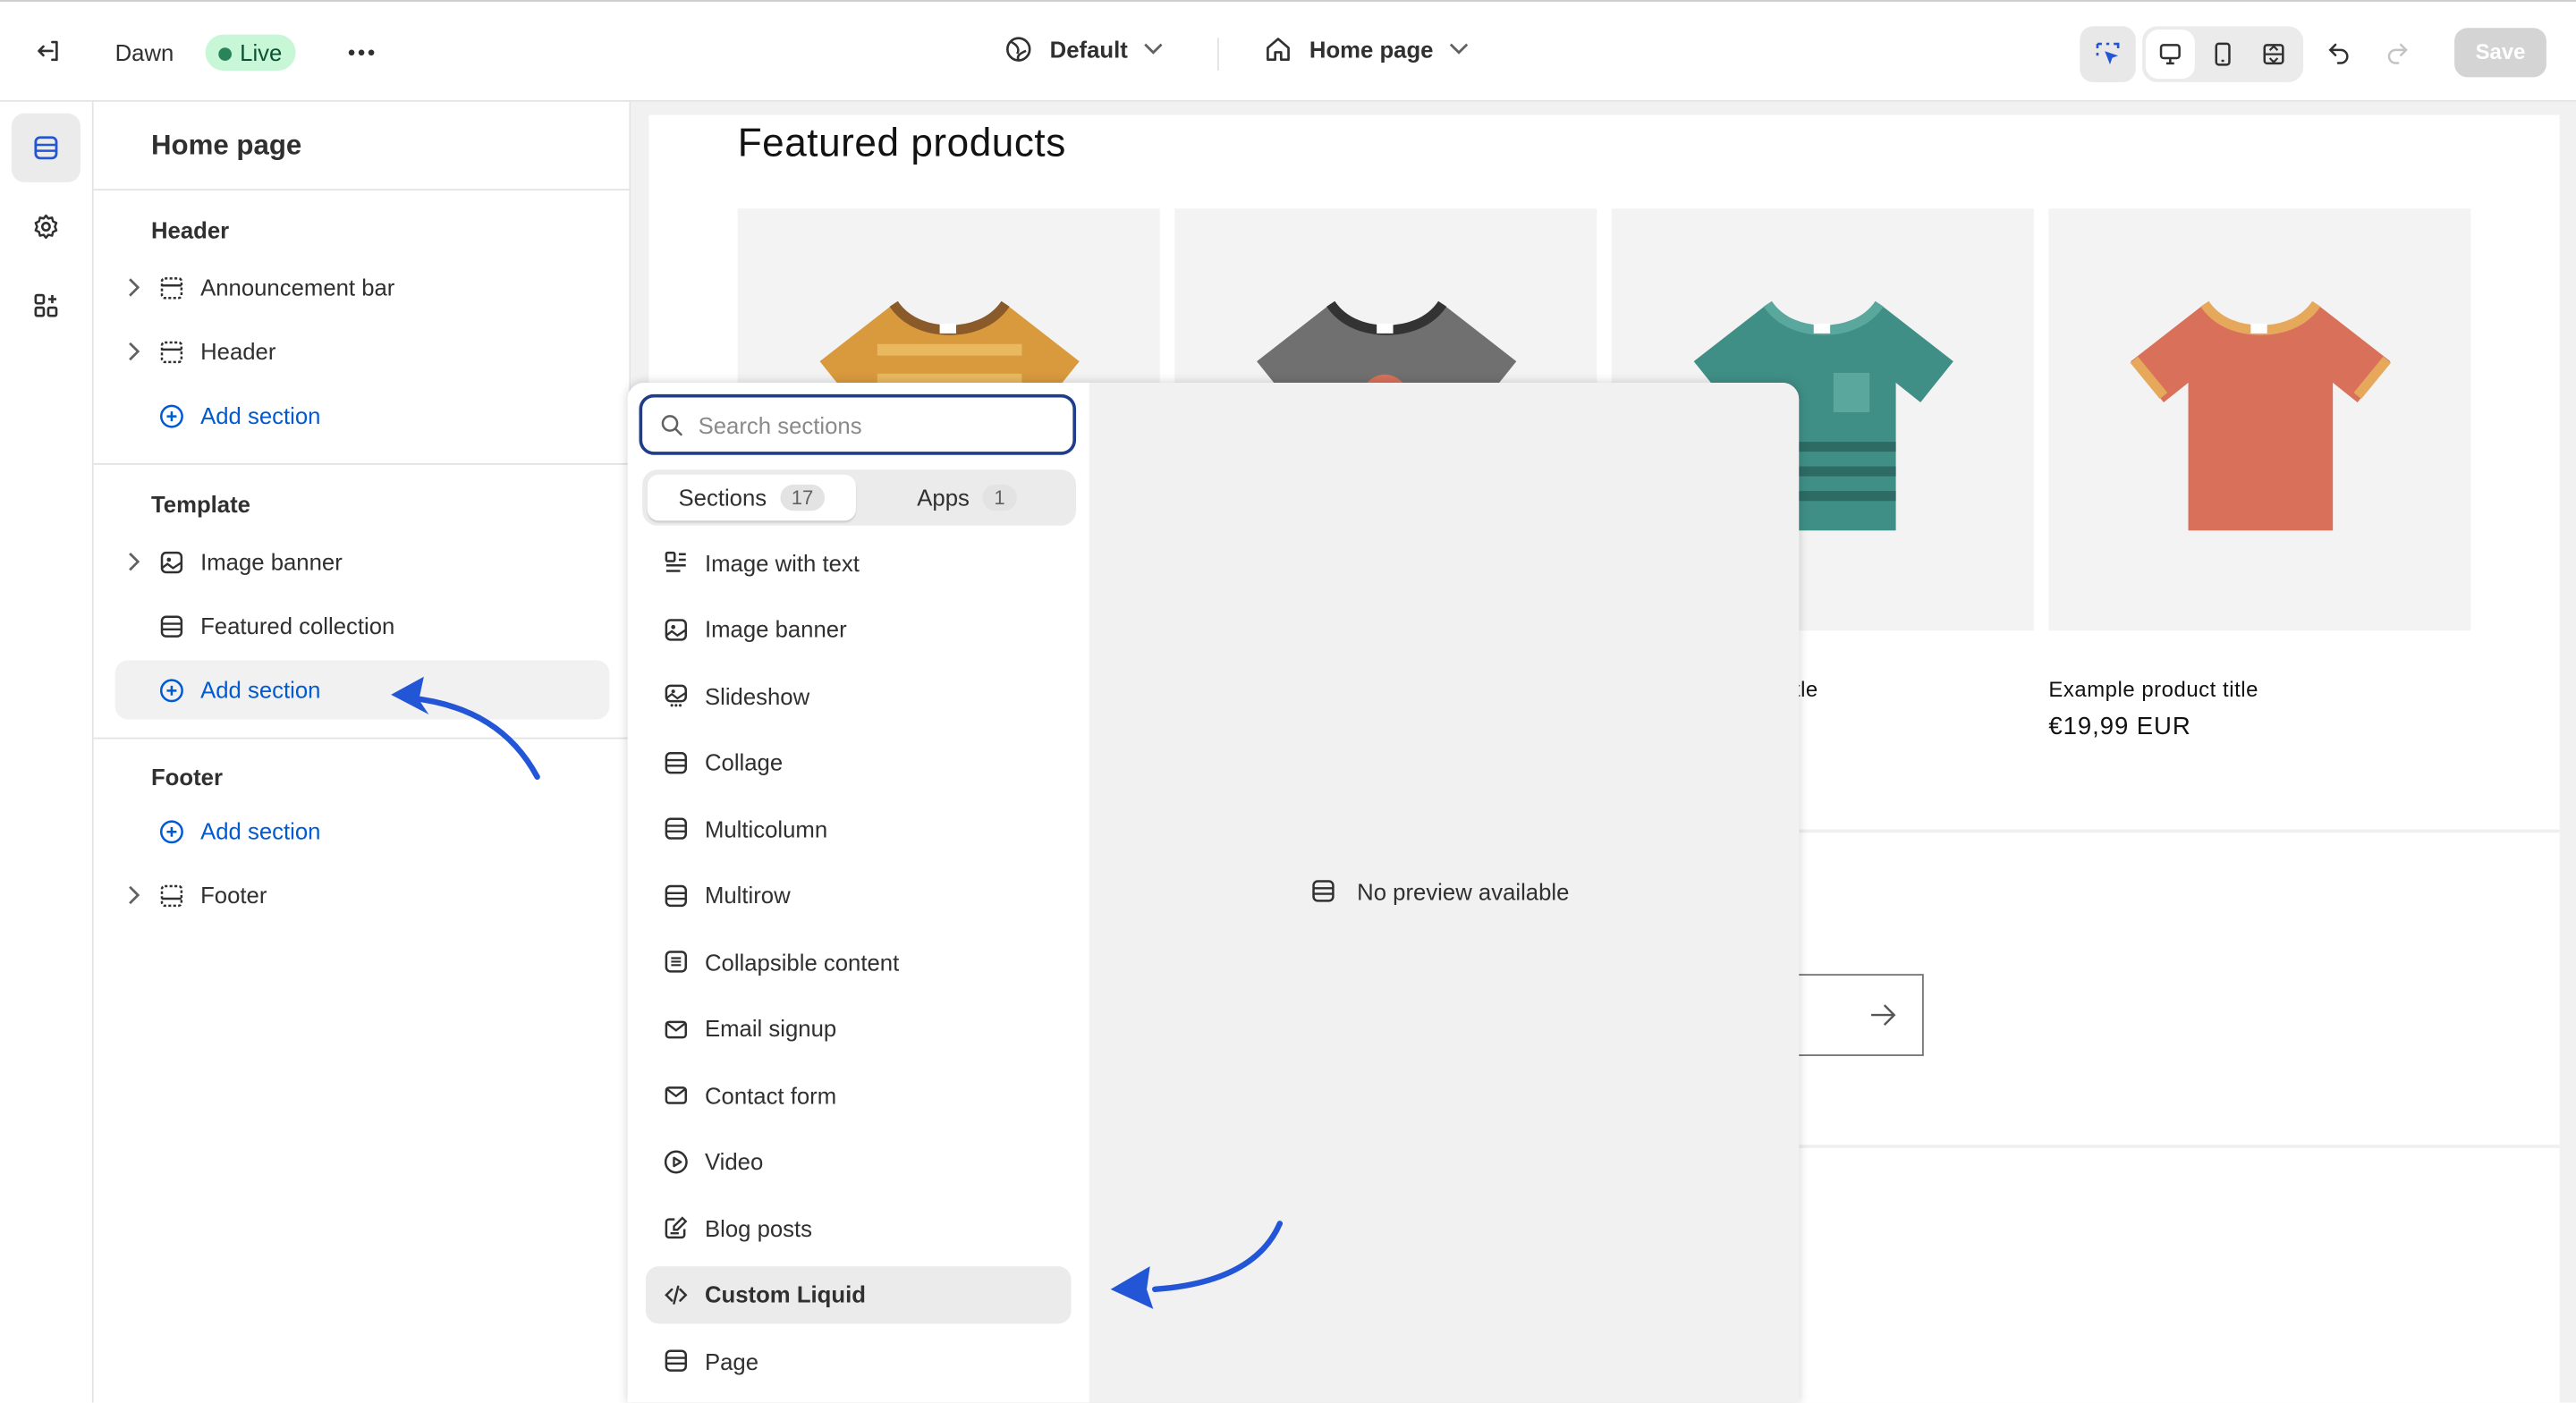 This screenshot has height=1403, width=2576. What do you see at coordinates (858, 1294) in the screenshot?
I see `section-option-custom-liquid: Custom Liquid` at bounding box center [858, 1294].